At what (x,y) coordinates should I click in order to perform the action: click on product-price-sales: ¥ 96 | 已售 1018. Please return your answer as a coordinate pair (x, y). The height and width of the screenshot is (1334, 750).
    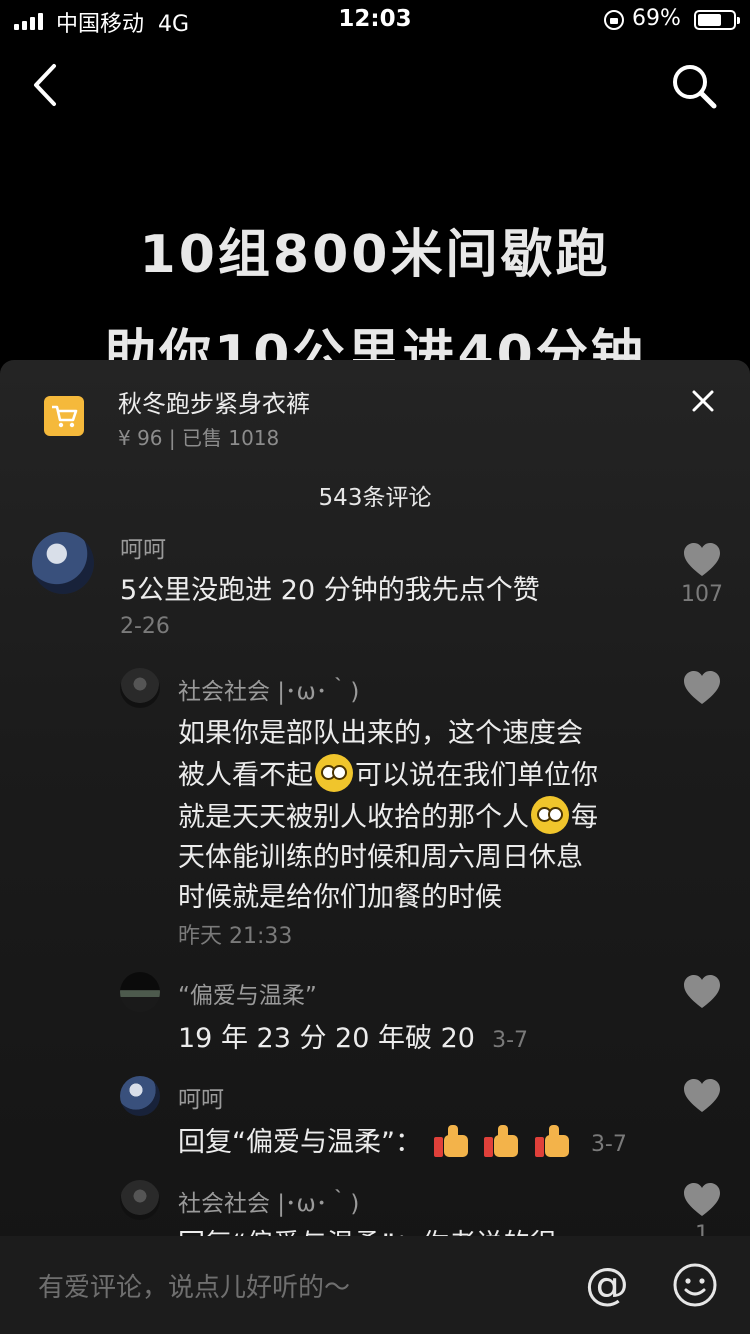
    Looking at the image, I should click on (199, 438).